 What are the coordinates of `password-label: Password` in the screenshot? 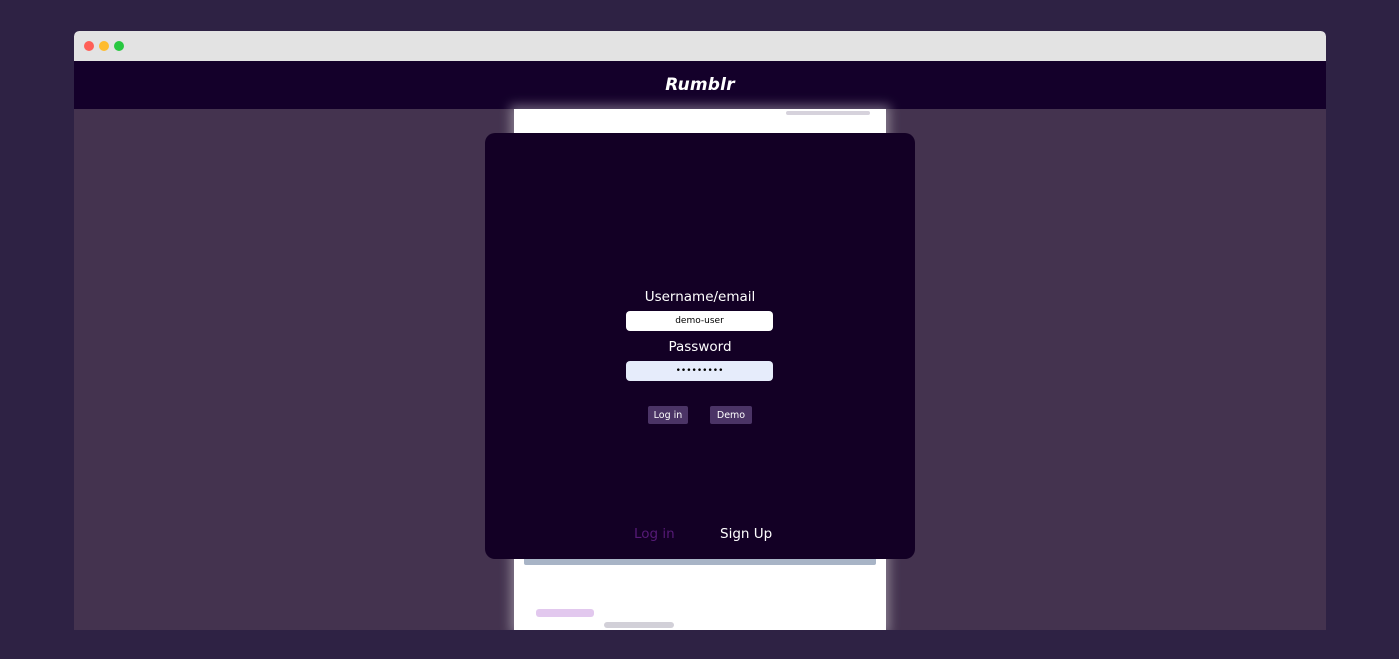 It's located at (700, 347).